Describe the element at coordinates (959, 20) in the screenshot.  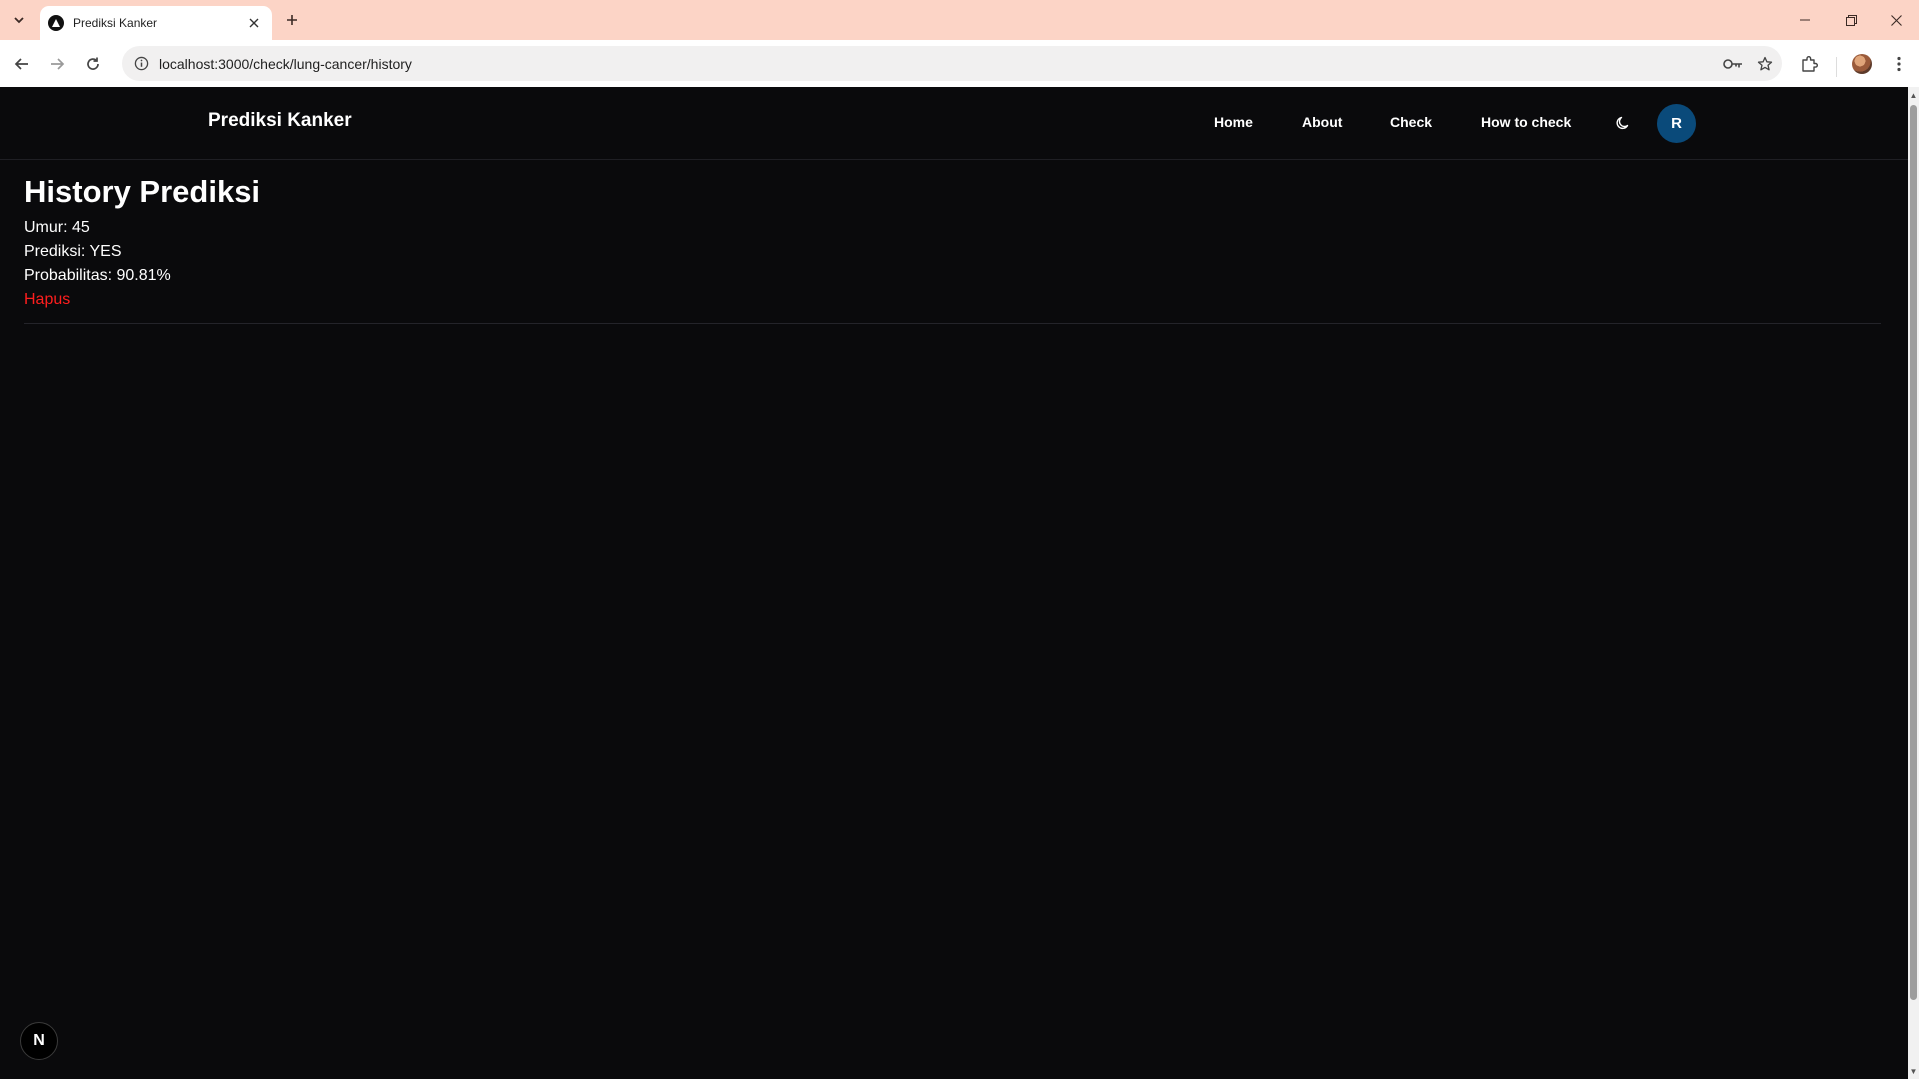
I see `browser-tabstrip: Prediksi Kanker` at that location.